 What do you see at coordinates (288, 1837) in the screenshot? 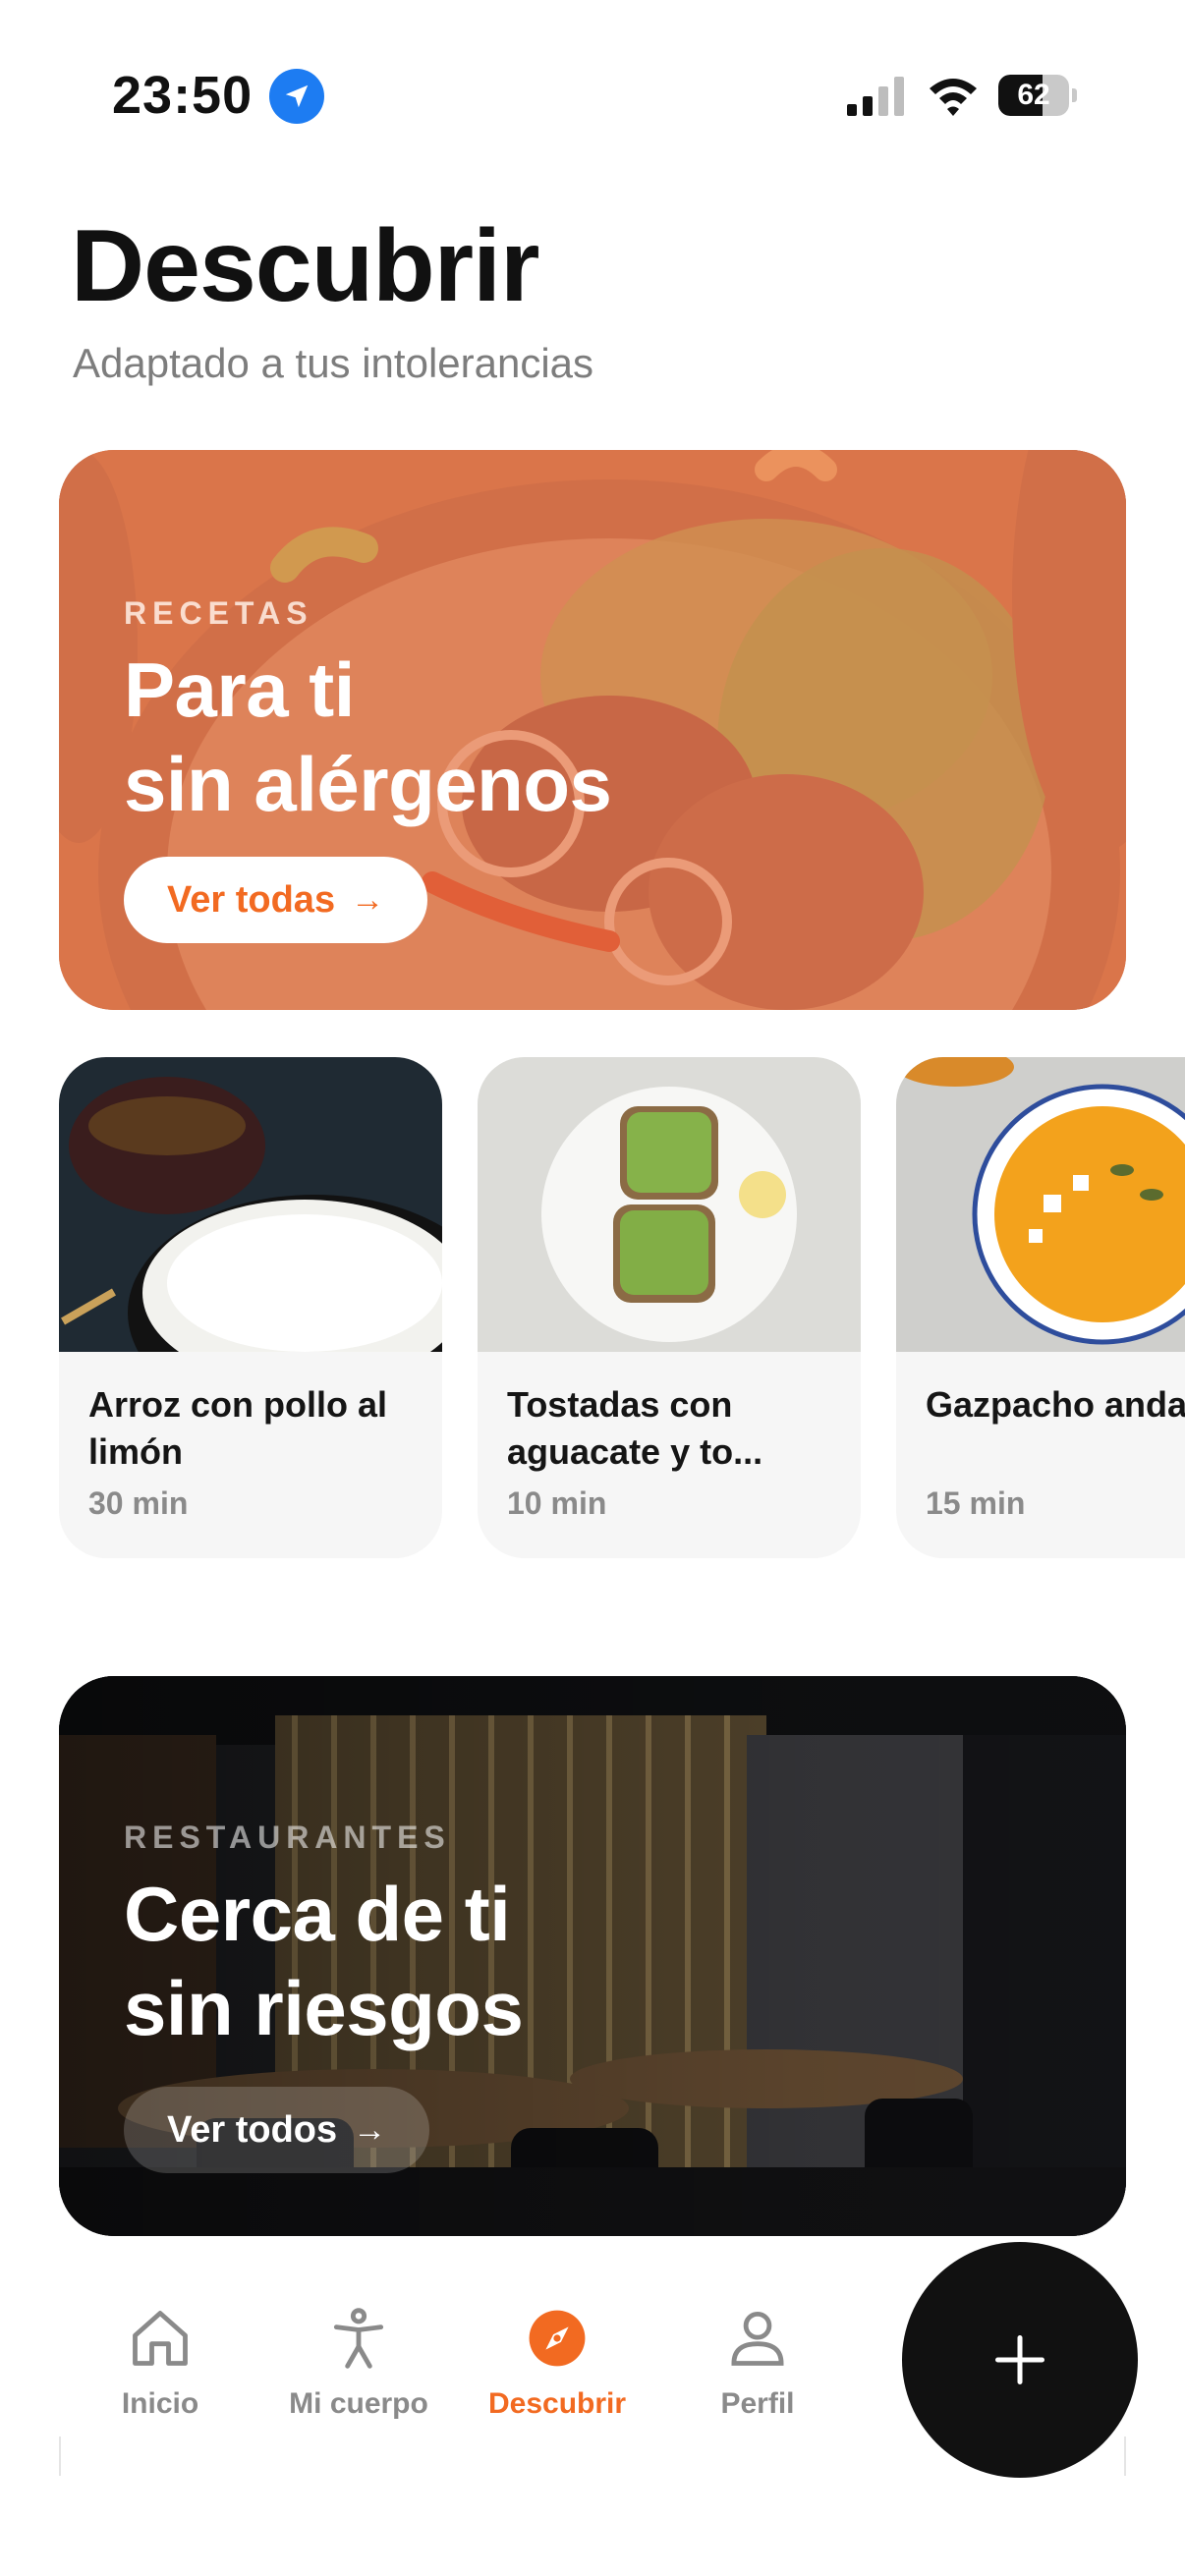
I see `restaurants-eyebrow: RESTAURANTES` at bounding box center [288, 1837].